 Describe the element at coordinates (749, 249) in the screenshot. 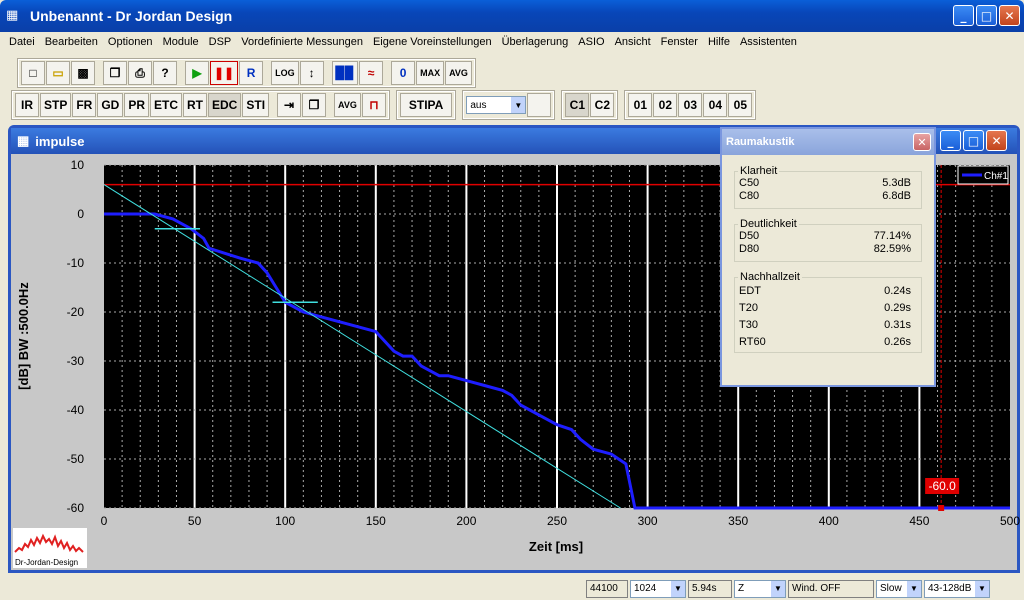

I see `d80-label: D80` at that location.